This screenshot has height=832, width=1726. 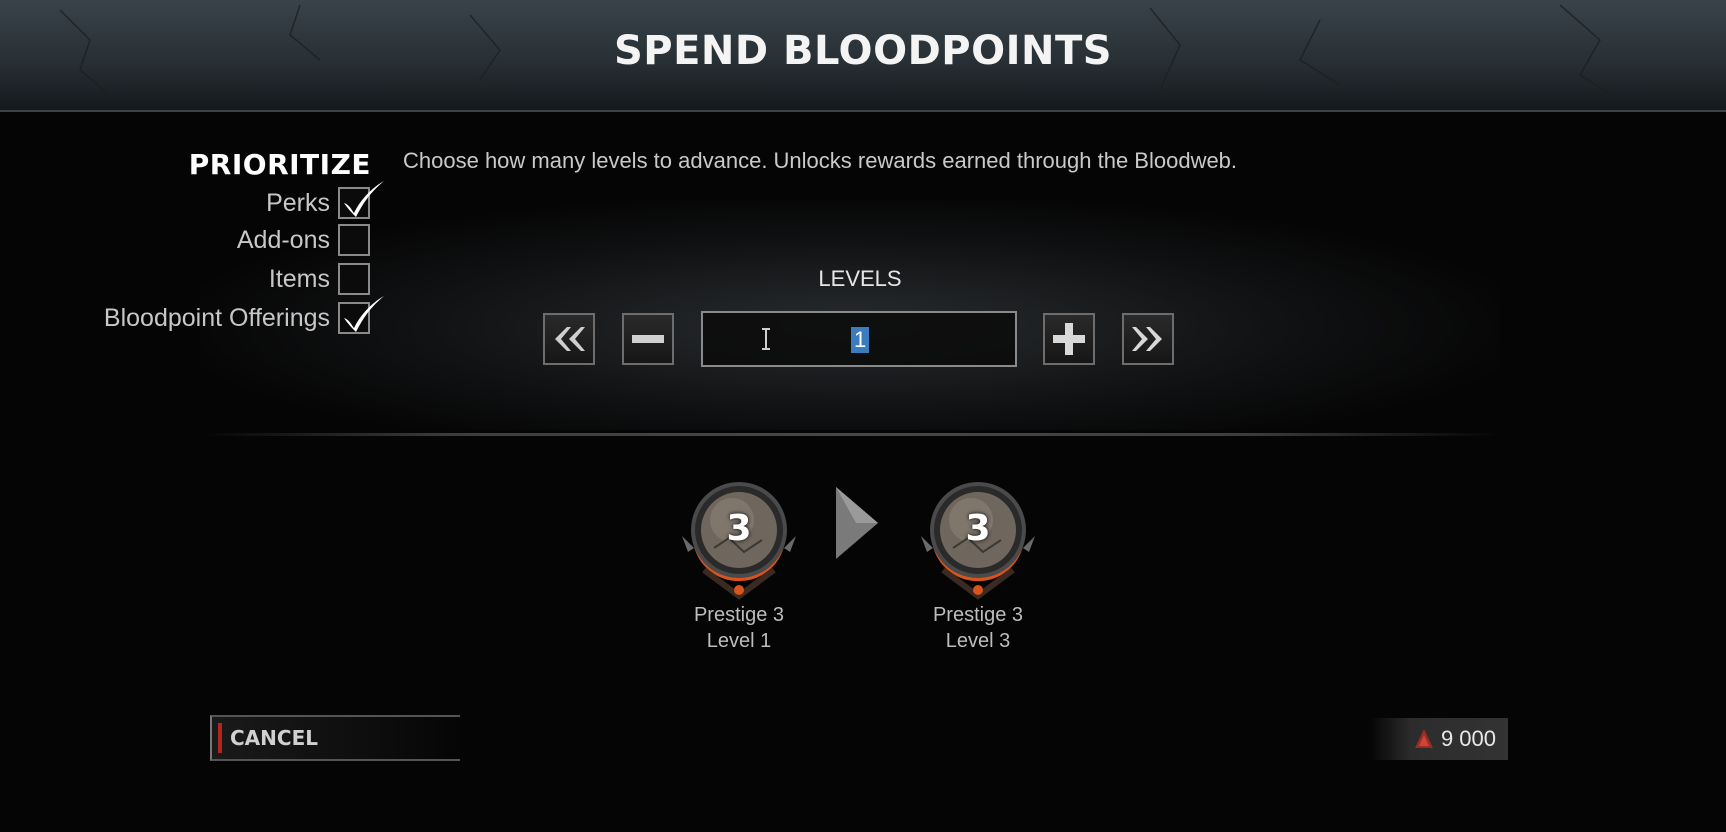 I want to click on level-label: Level 3, so click(x=978, y=641).